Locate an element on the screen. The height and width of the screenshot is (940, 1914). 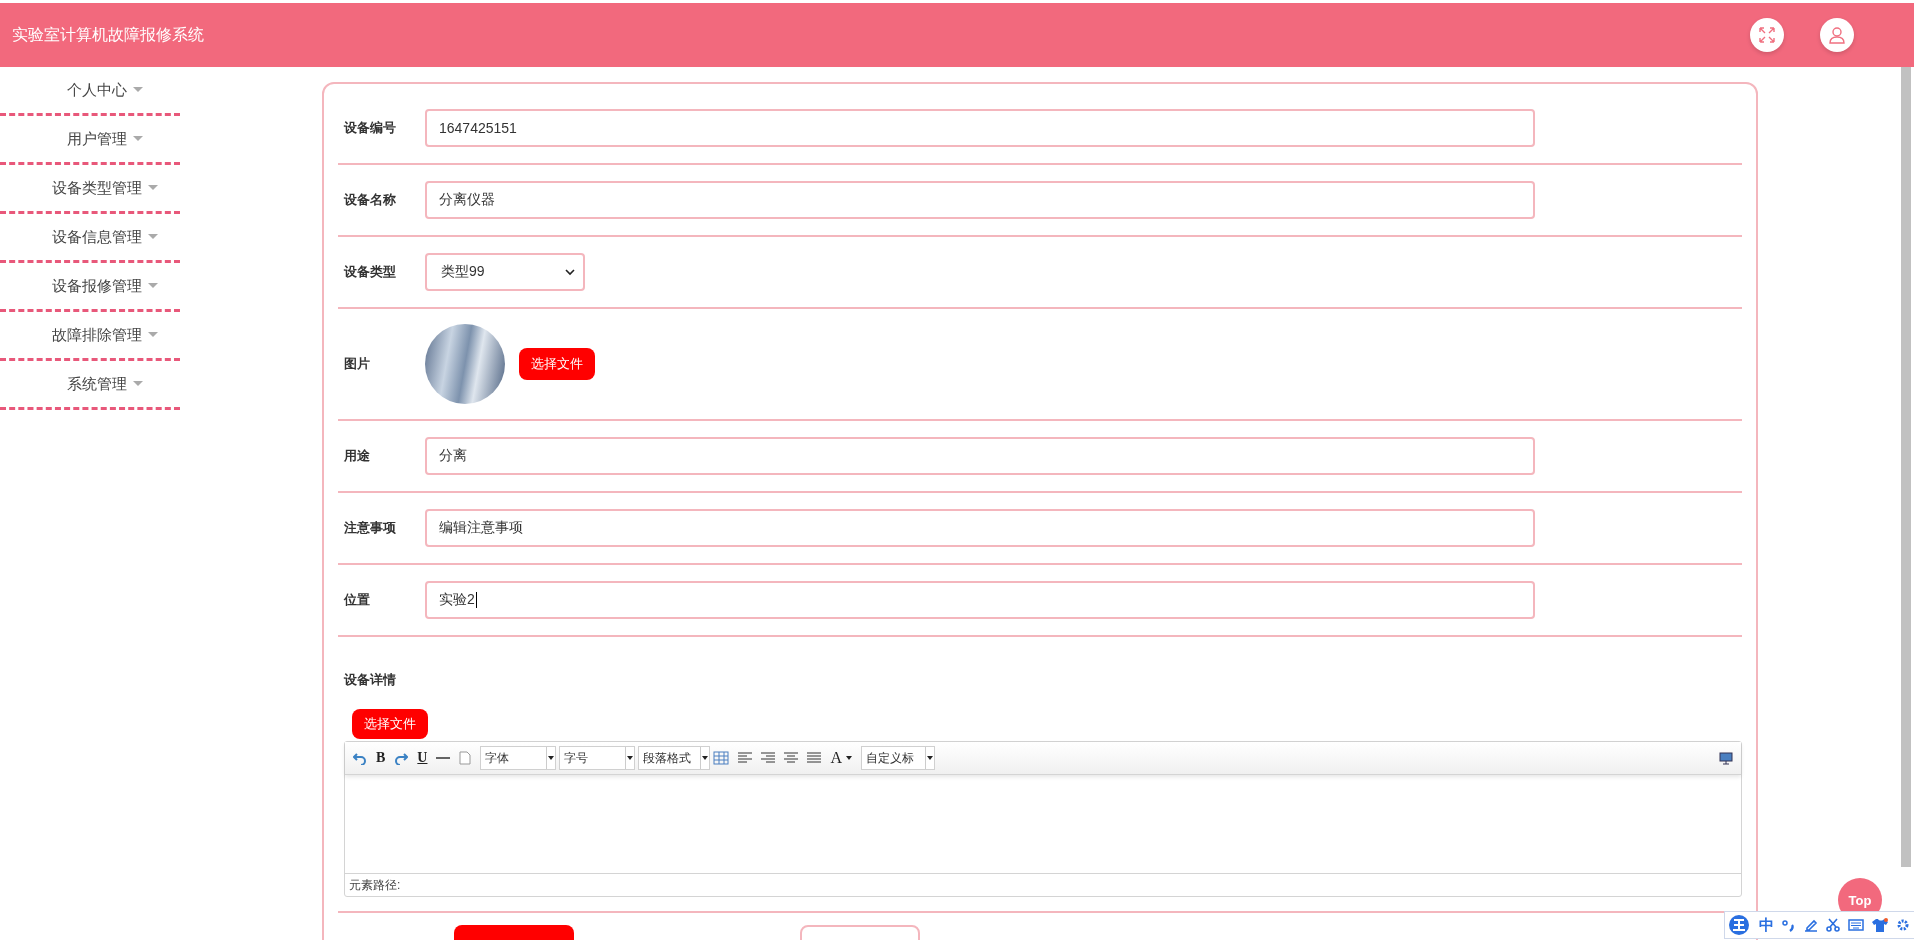
text-input: 分离 is located at coordinates (980, 456).